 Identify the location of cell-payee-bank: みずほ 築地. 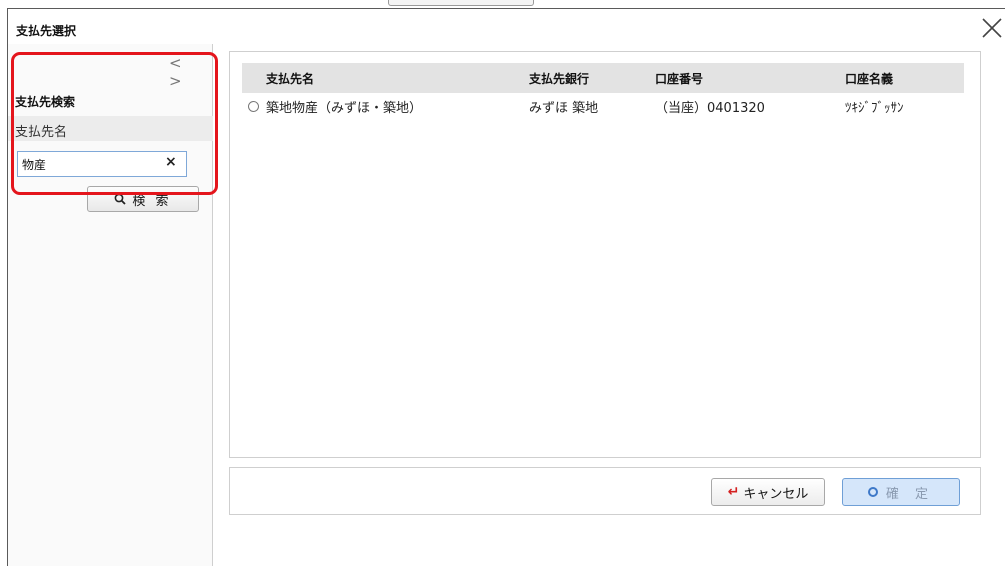
(564, 108).